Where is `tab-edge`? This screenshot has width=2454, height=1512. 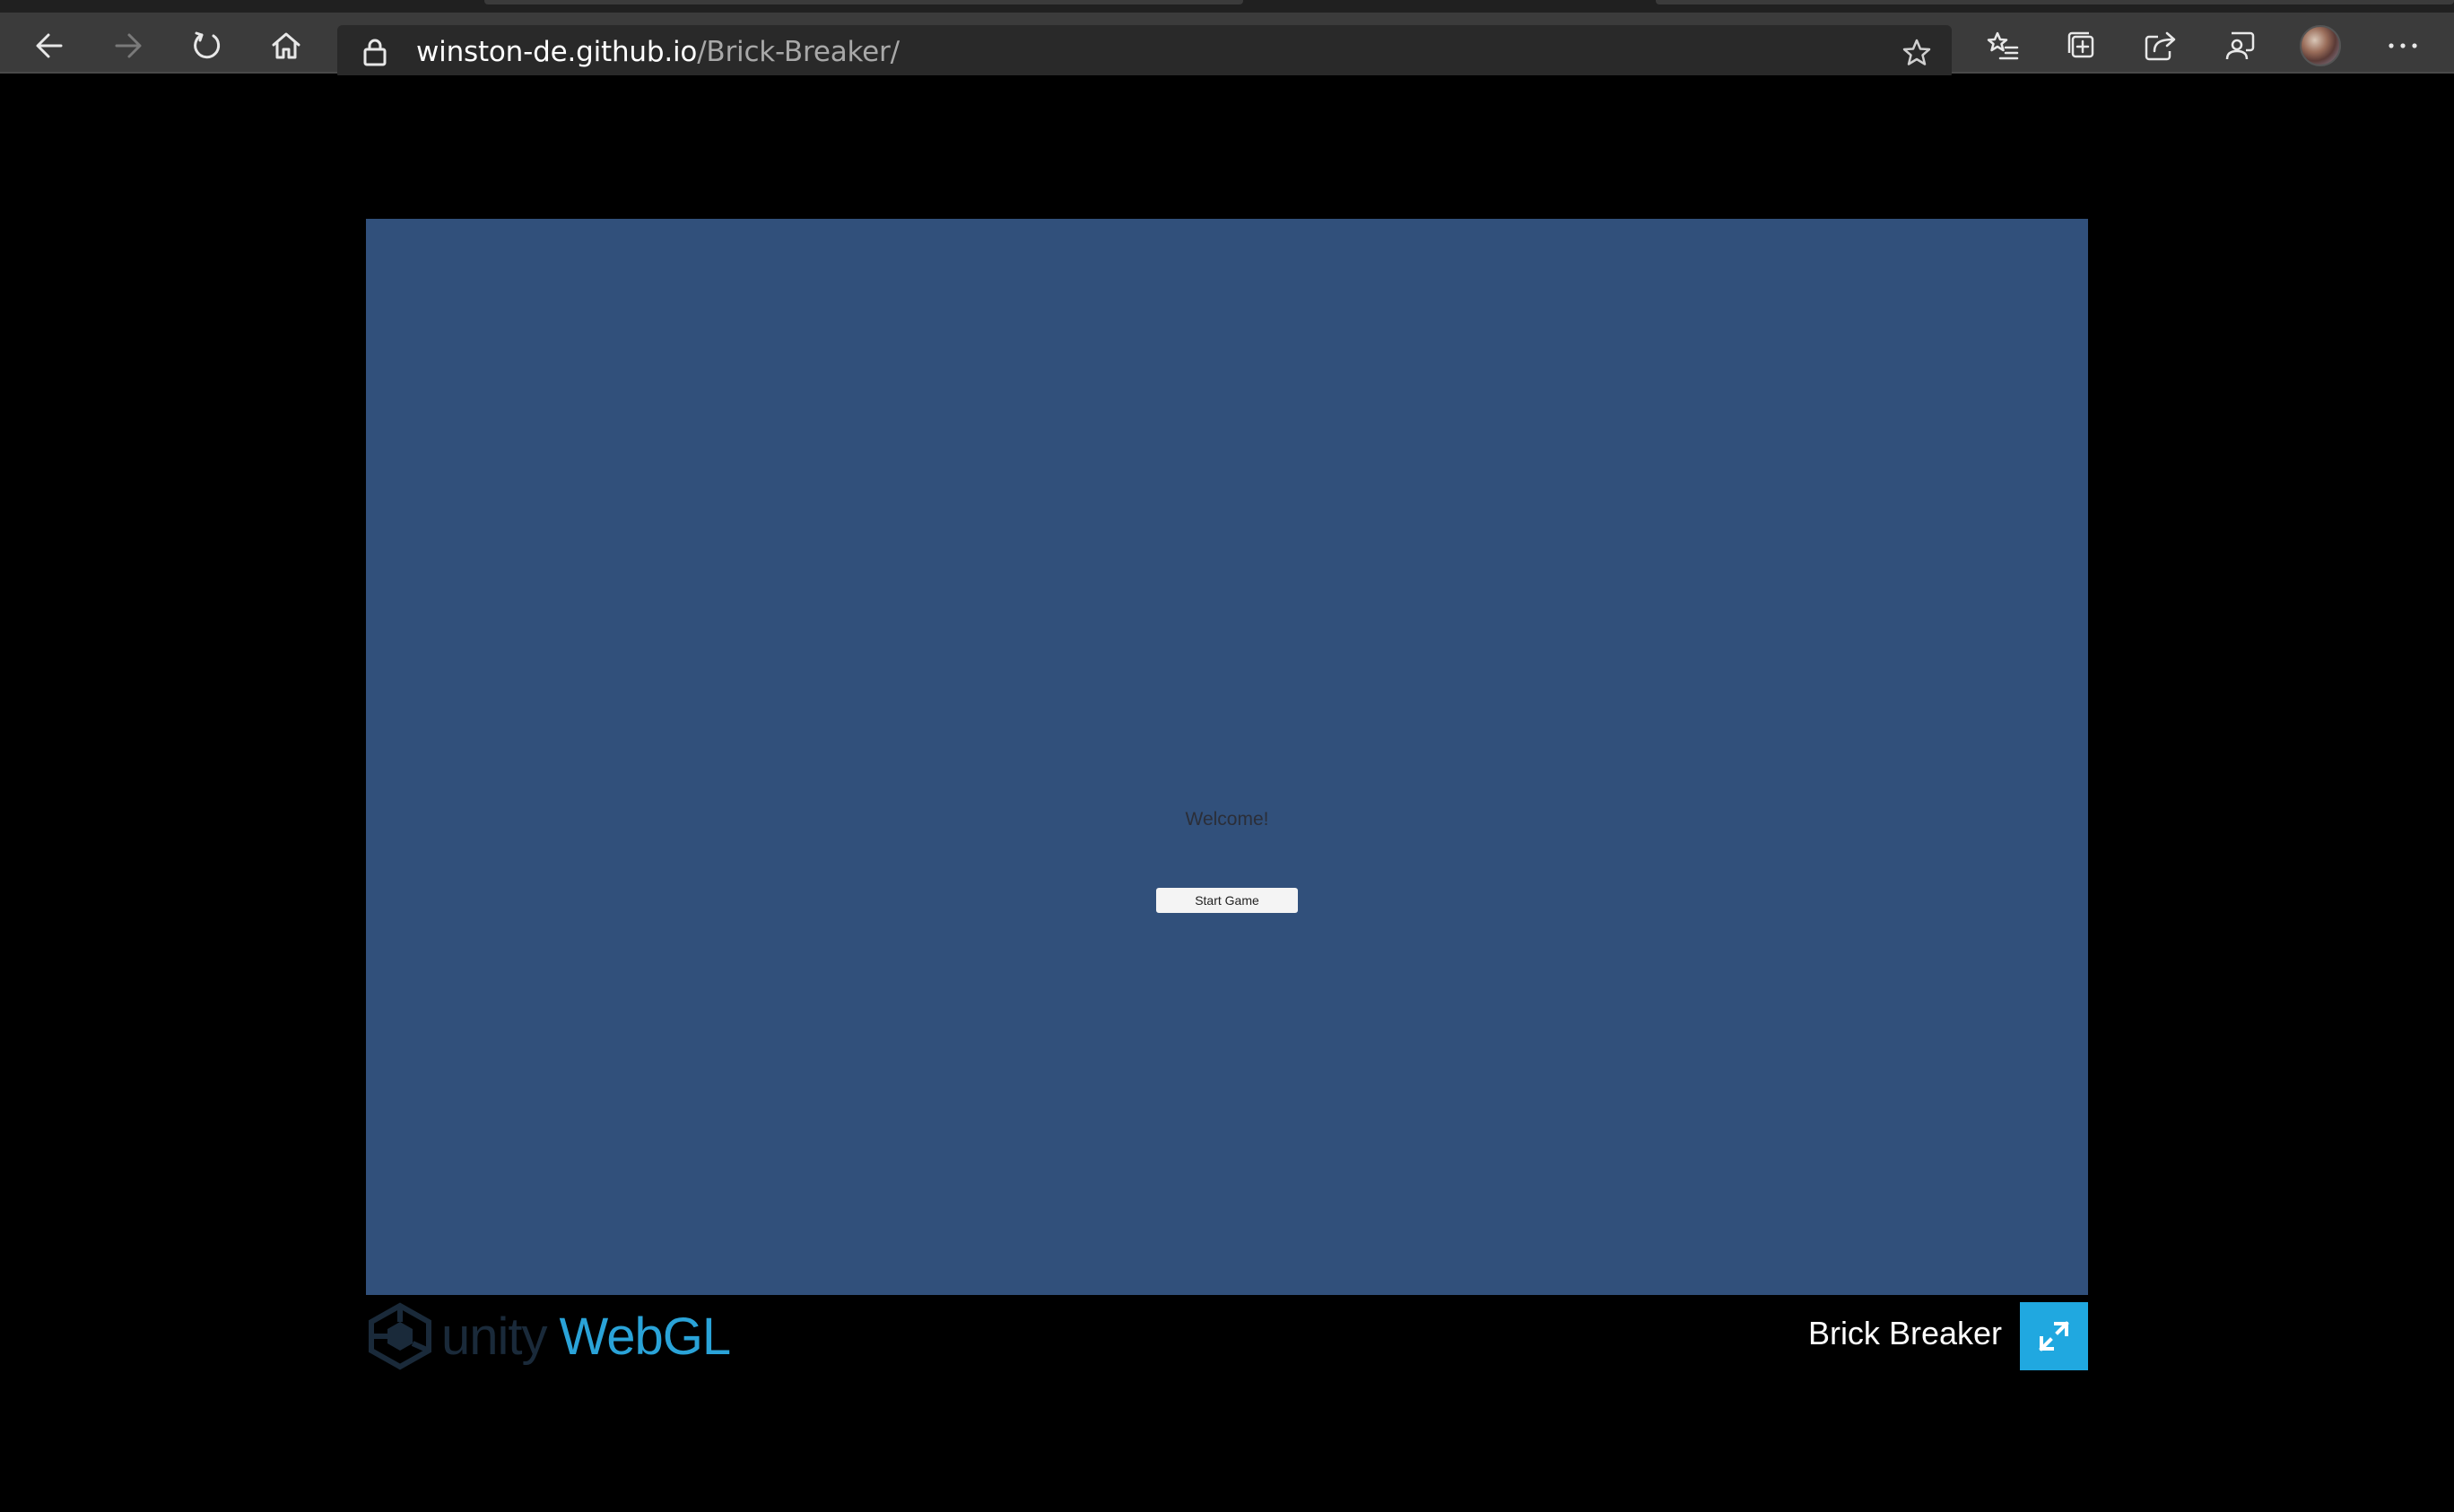
tab-edge is located at coordinates (2055, 2).